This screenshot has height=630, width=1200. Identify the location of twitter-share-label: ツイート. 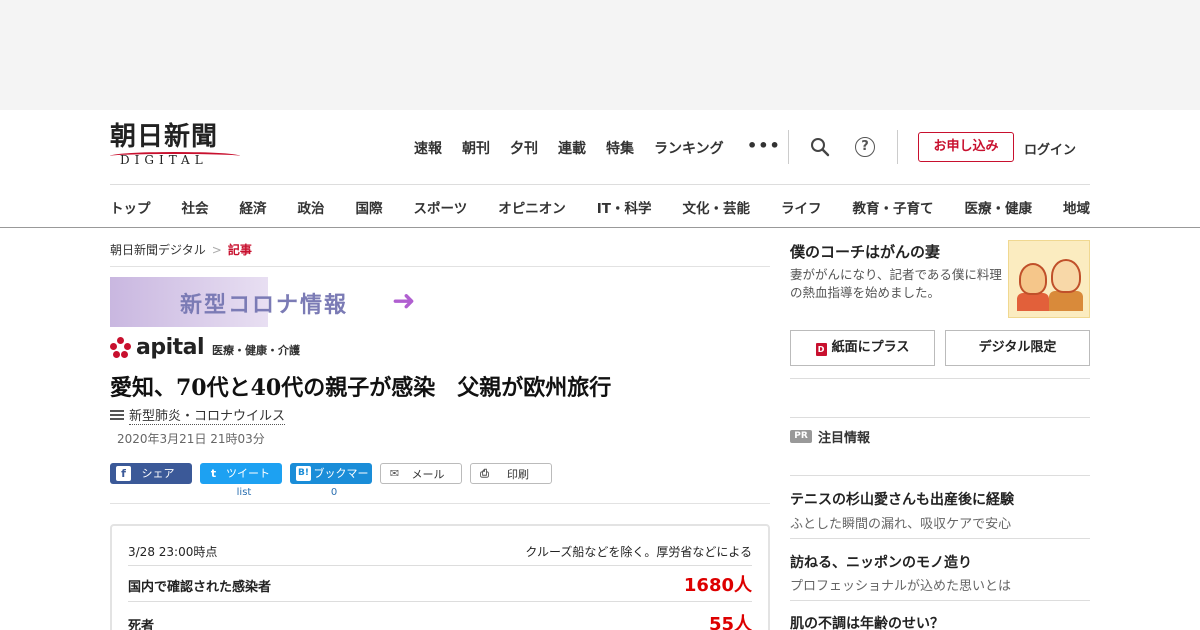
(248, 473).